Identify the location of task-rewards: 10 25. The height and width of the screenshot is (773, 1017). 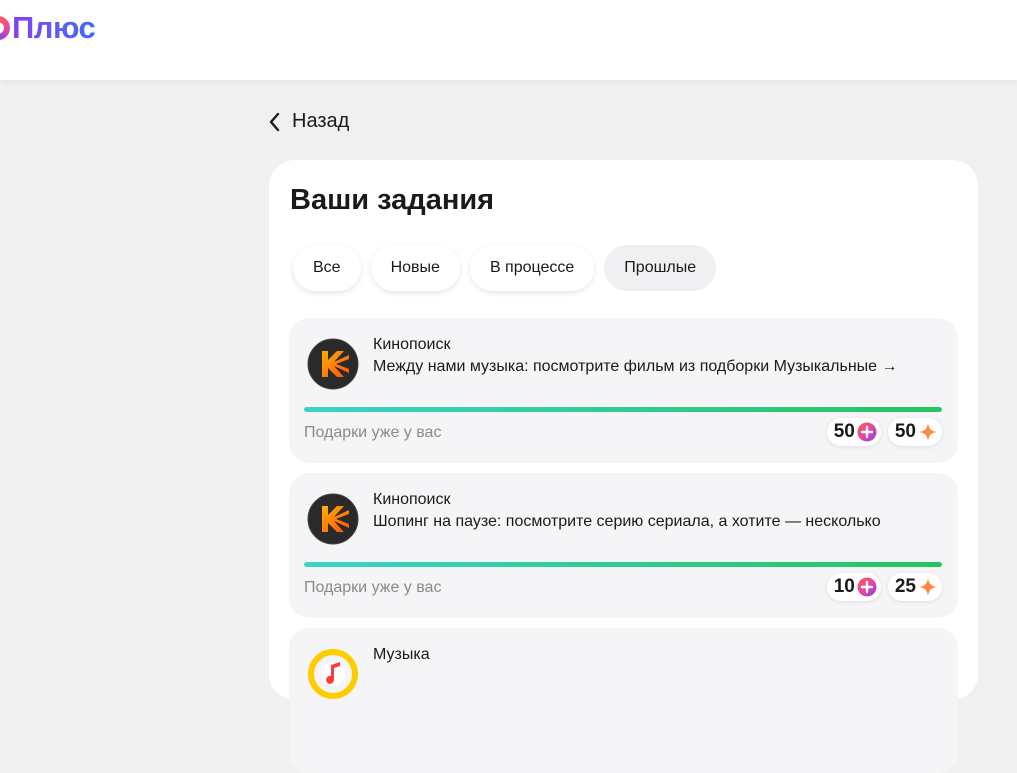
(884, 587).